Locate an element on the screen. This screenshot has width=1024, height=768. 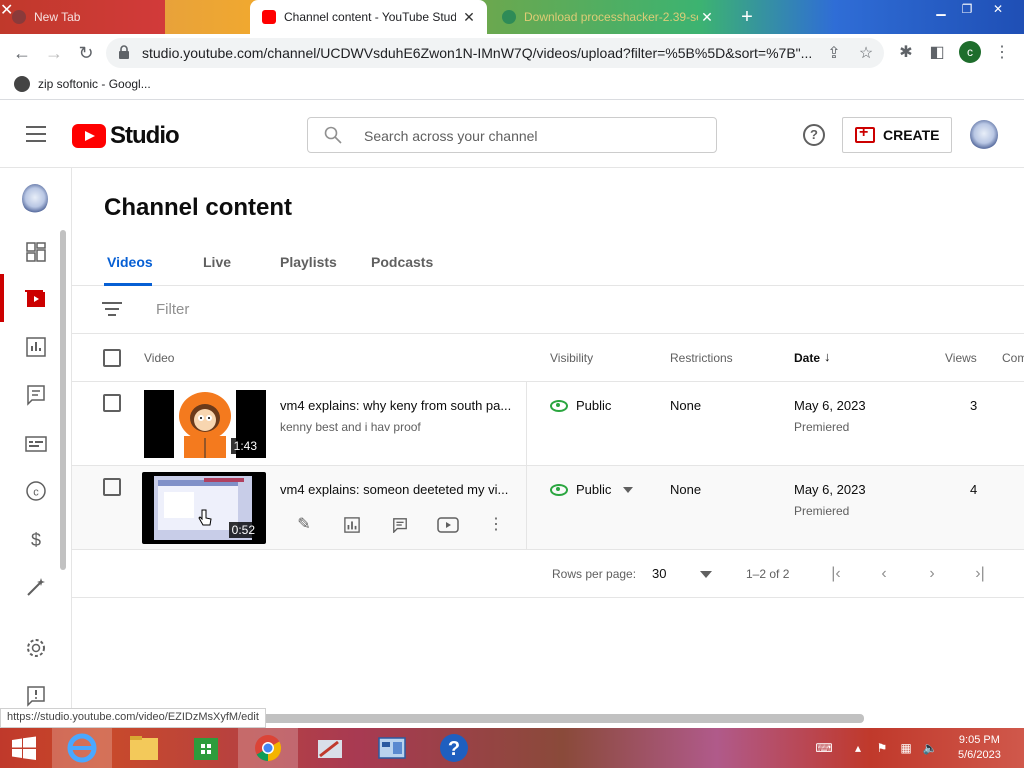
back-icon: ← is located at coordinates (22, 53).